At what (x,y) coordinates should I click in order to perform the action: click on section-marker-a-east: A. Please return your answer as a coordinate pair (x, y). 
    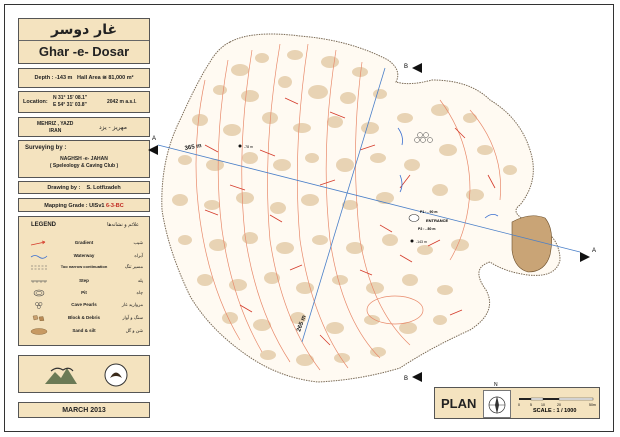
    Looking at the image, I should click on (588, 255).